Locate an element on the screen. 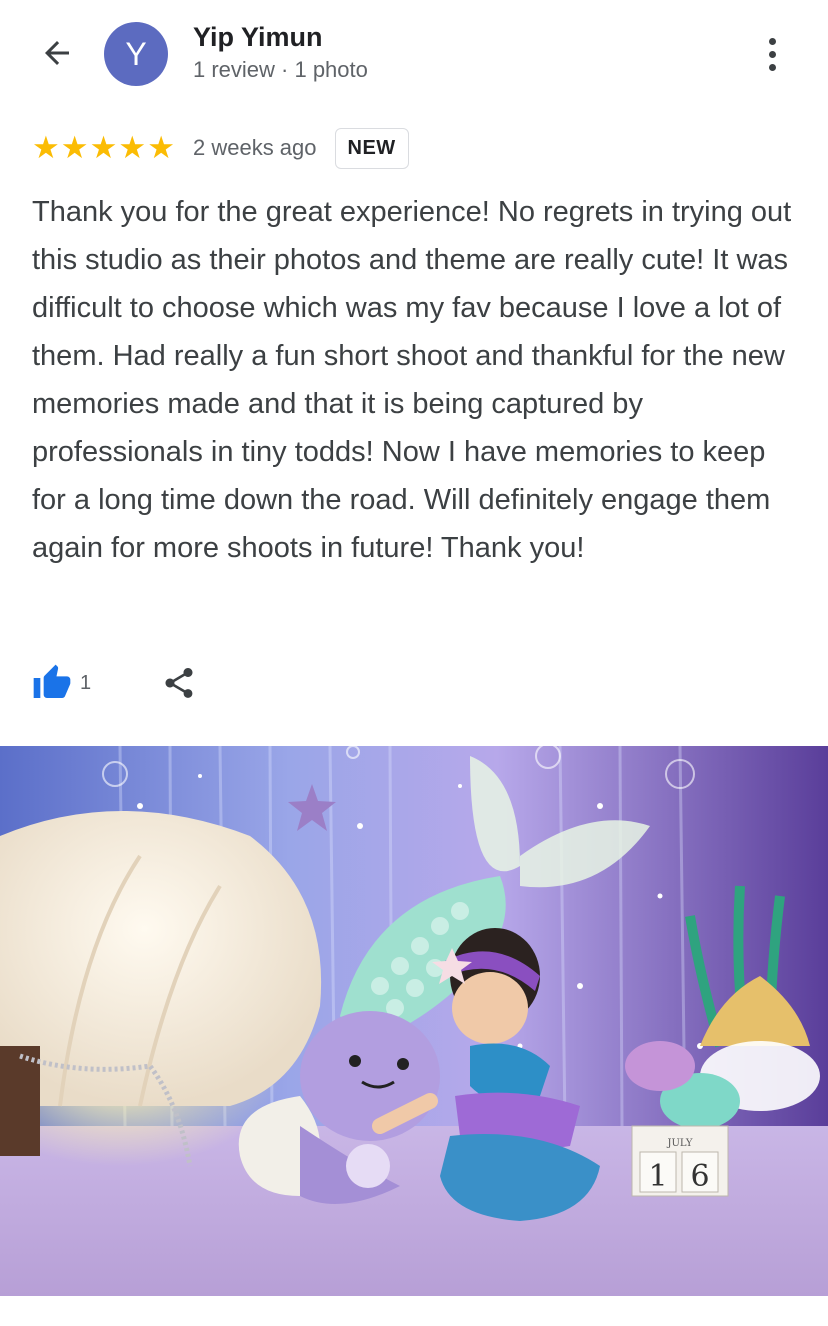  share-button is located at coordinates (179, 683).